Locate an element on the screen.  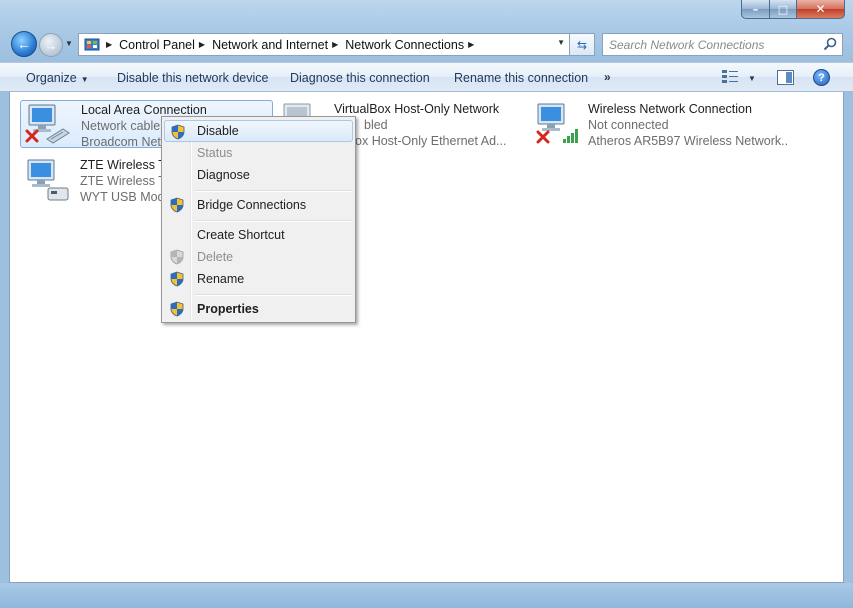
more-commands-button: » is located at coordinates (607, 77).